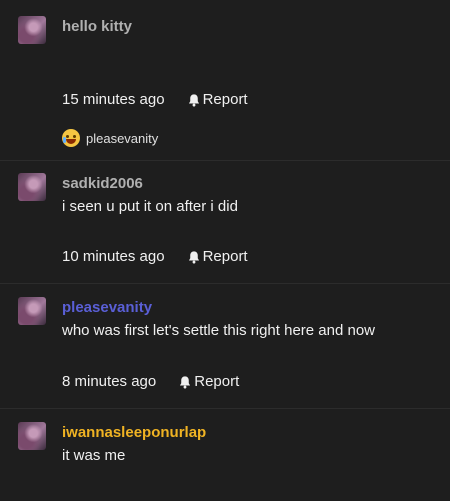  I want to click on comment-meta: 10 minutes ago Report, so click(155, 256).